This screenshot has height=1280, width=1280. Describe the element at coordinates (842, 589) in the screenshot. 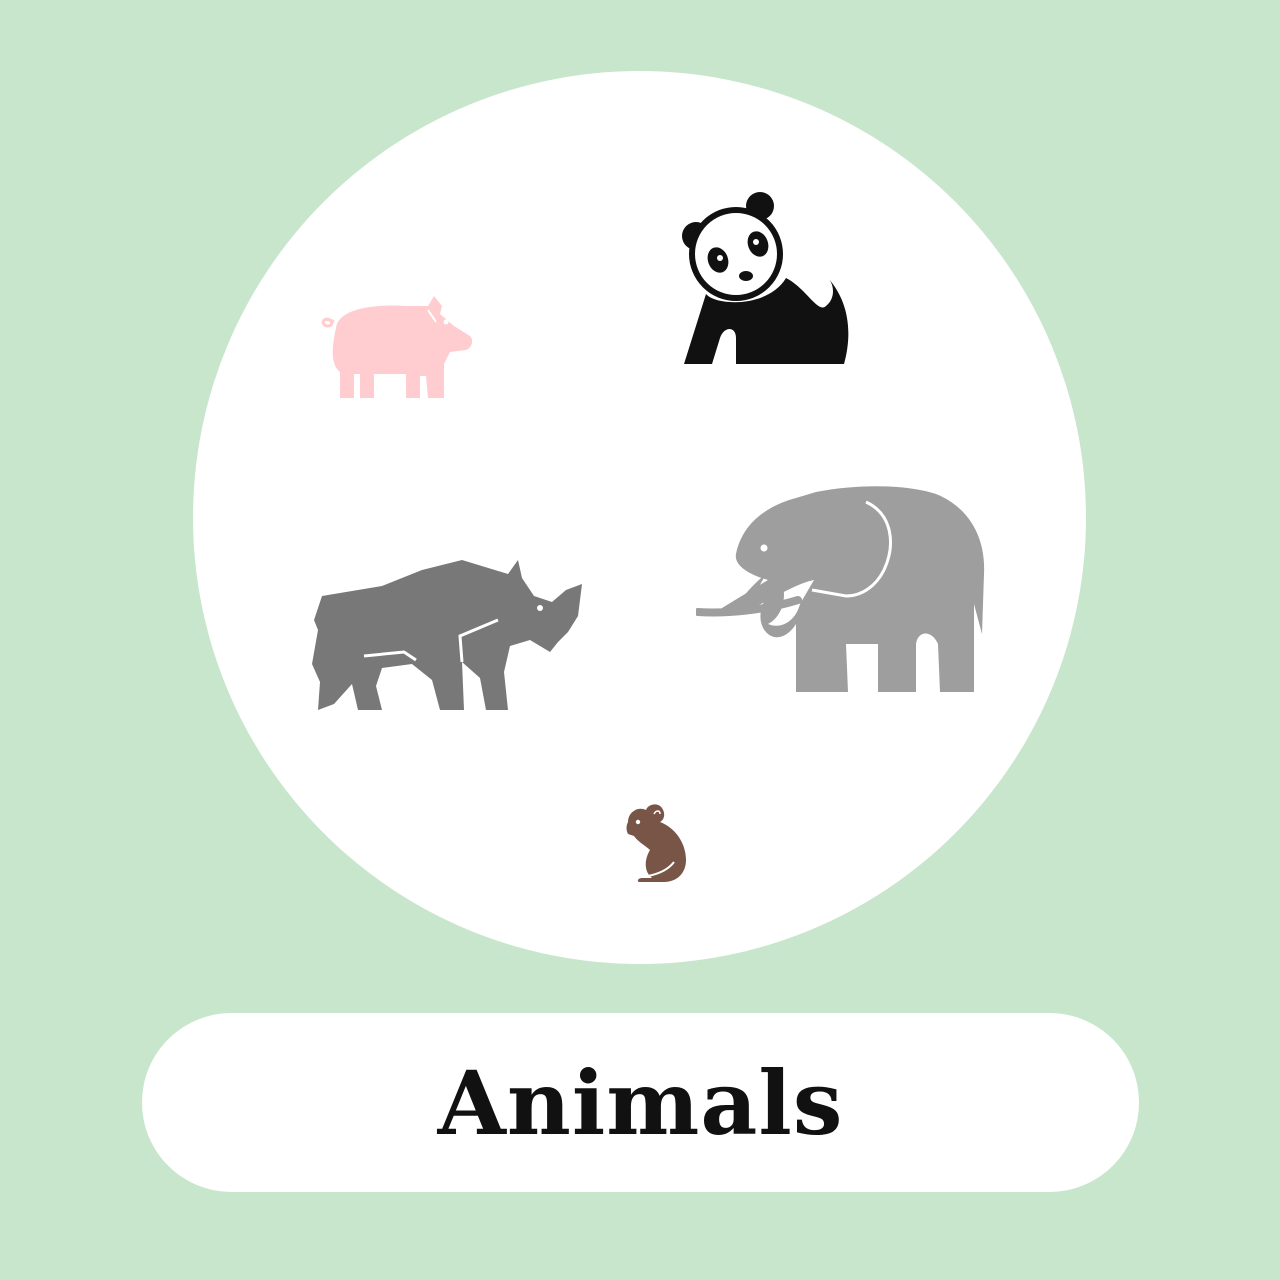

I see `elephant-icon` at that location.